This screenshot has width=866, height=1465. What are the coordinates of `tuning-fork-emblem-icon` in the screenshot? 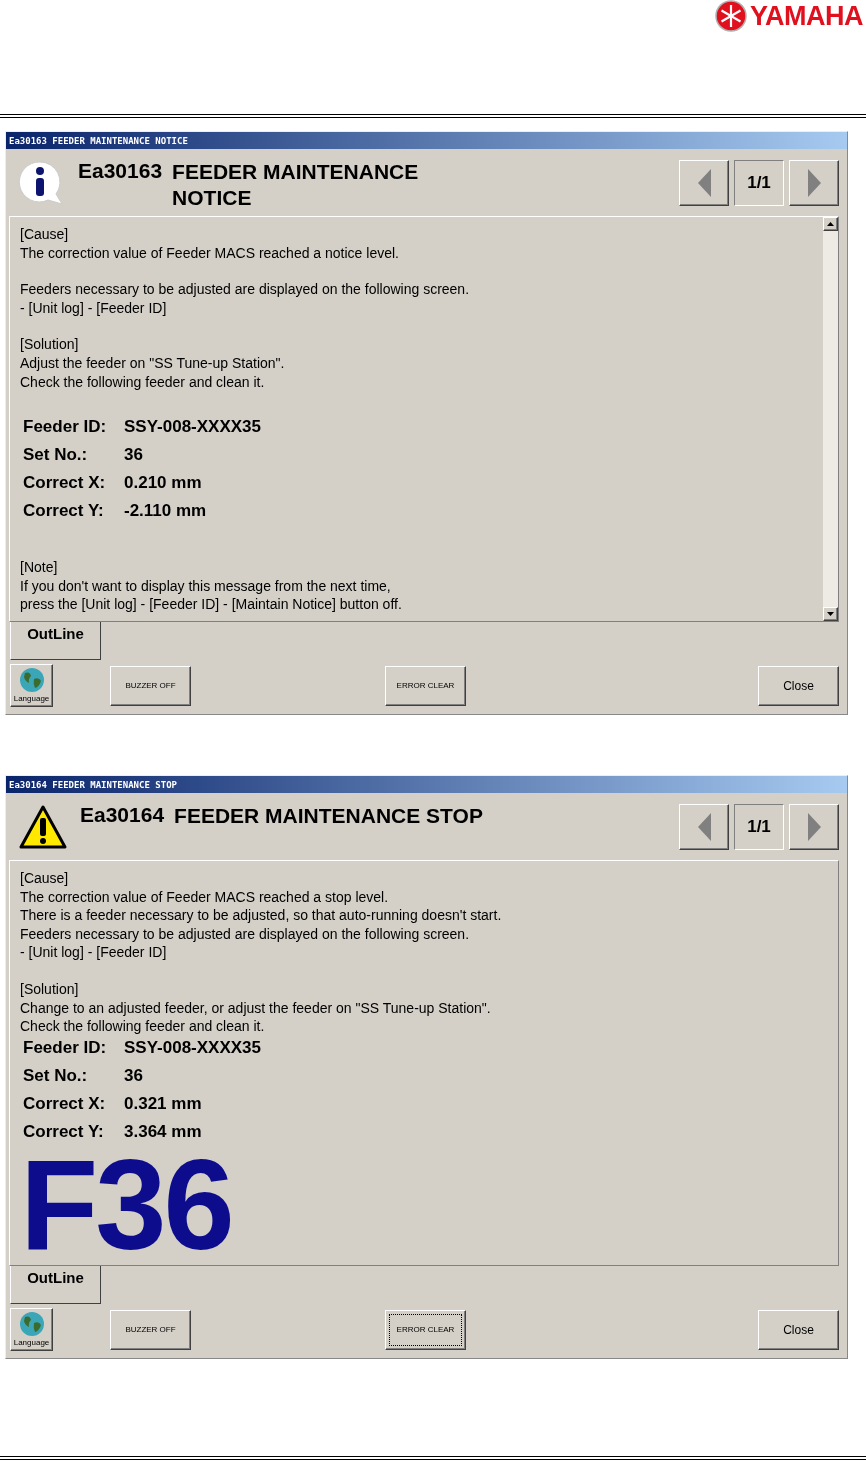 It's located at (731, 16).